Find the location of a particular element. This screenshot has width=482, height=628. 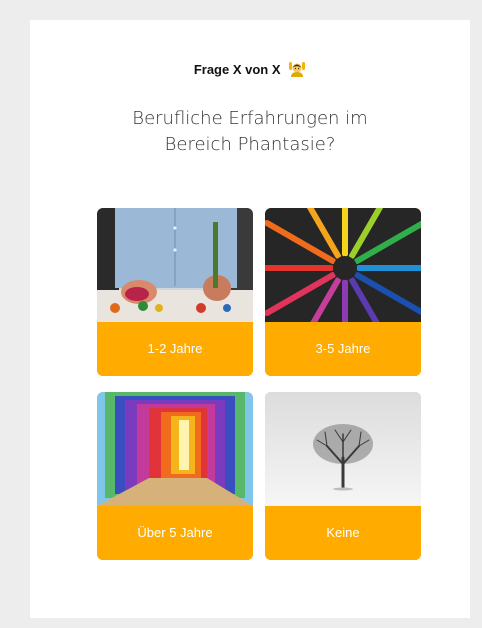

lone-tree-image is located at coordinates (343, 449).